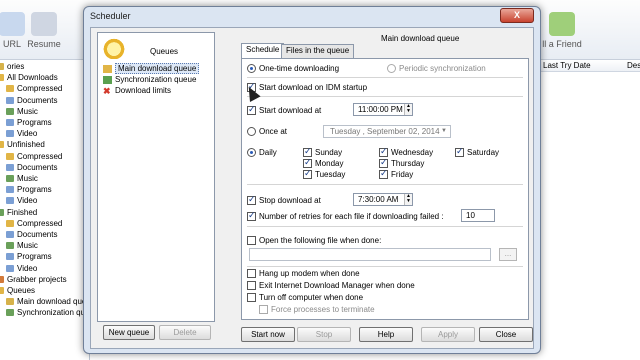 The image size is (640, 360). What do you see at coordinates (383, 199) in the screenshot?
I see `stop-time-picker: 7:30:00 AM ▲ ▼` at bounding box center [383, 199].